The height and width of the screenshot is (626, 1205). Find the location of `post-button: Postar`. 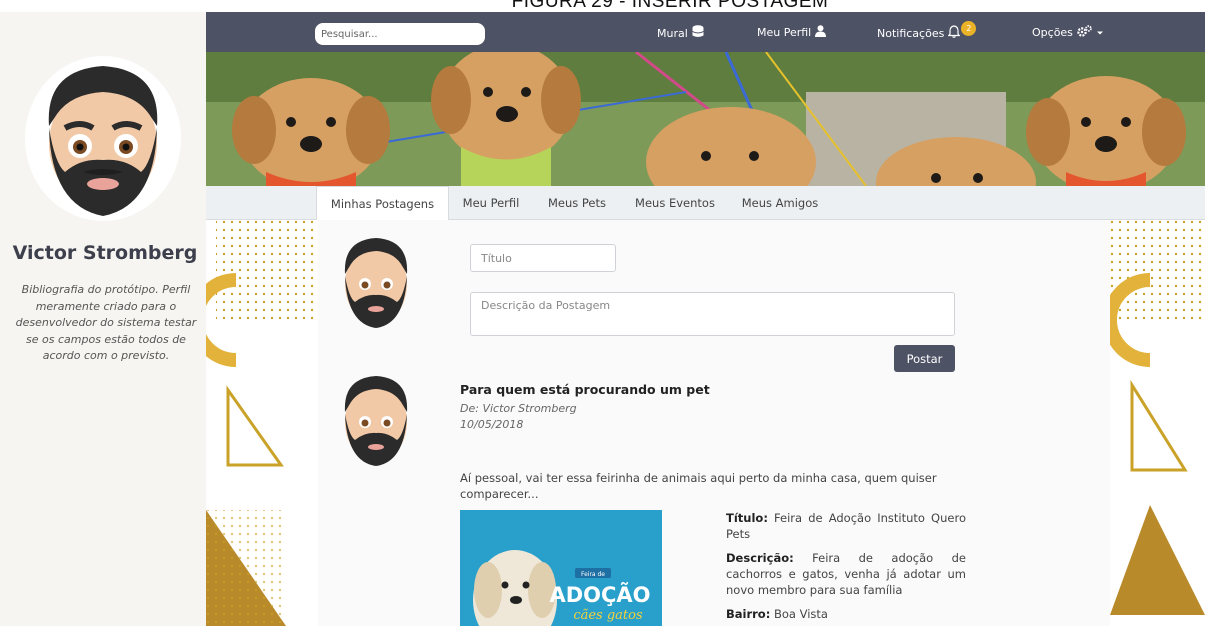

post-button: Postar is located at coordinates (924, 358).